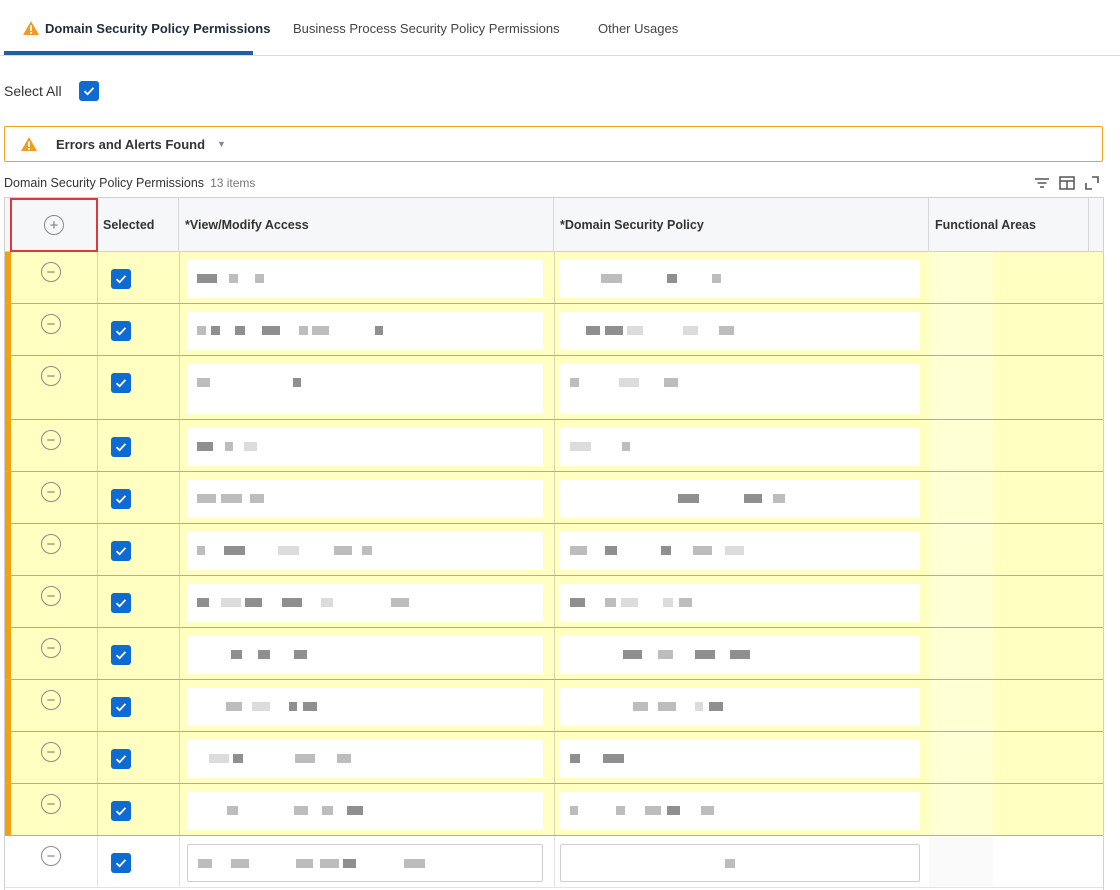  What do you see at coordinates (1092, 183) in the screenshot?
I see `fullscreen-icon` at bounding box center [1092, 183].